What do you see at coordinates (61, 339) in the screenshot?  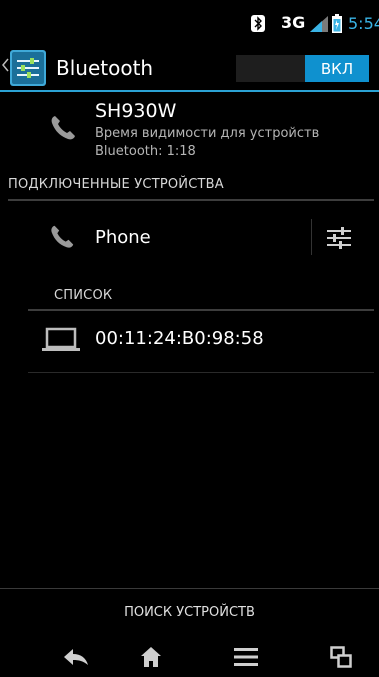 I see `laptop-icon` at bounding box center [61, 339].